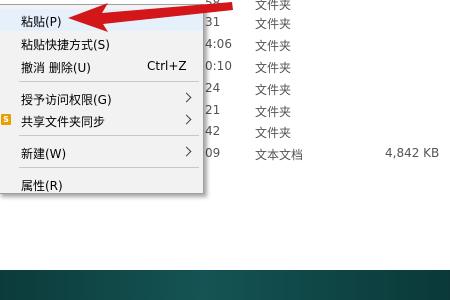 The width and height of the screenshot is (450, 300). Describe the element at coordinates (41, 22) in the screenshot. I see `menu-item-label: 粘贴(P)` at that location.